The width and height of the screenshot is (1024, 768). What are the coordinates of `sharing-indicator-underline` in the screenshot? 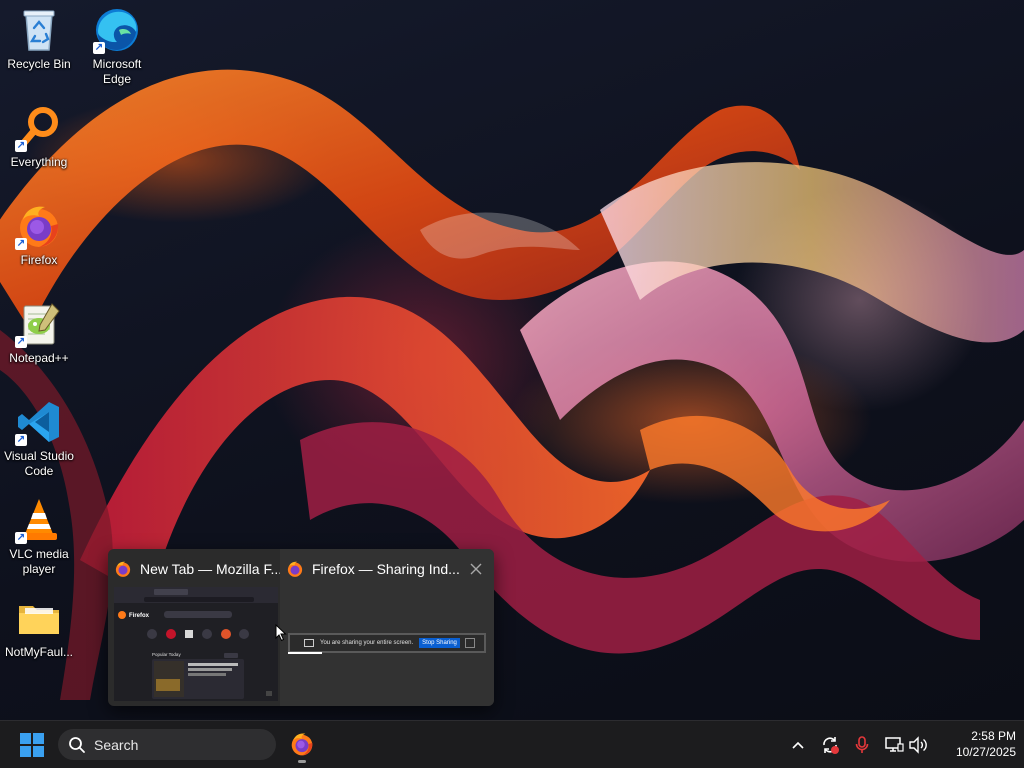 It's located at (305, 653).